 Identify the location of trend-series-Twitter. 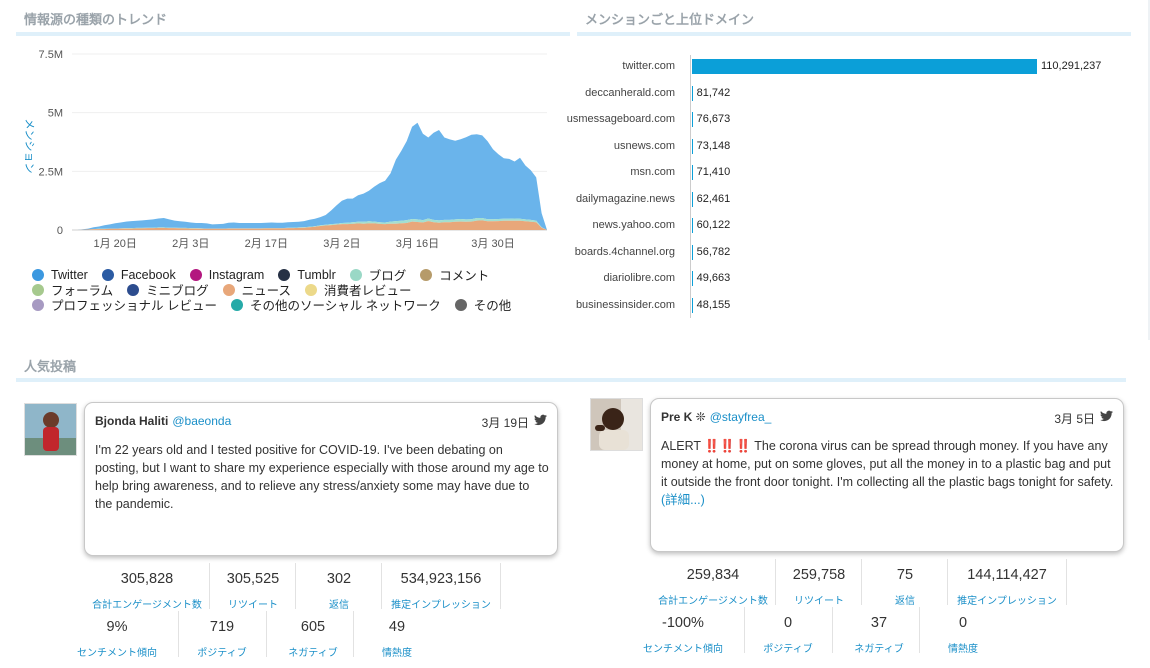
(309, 176).